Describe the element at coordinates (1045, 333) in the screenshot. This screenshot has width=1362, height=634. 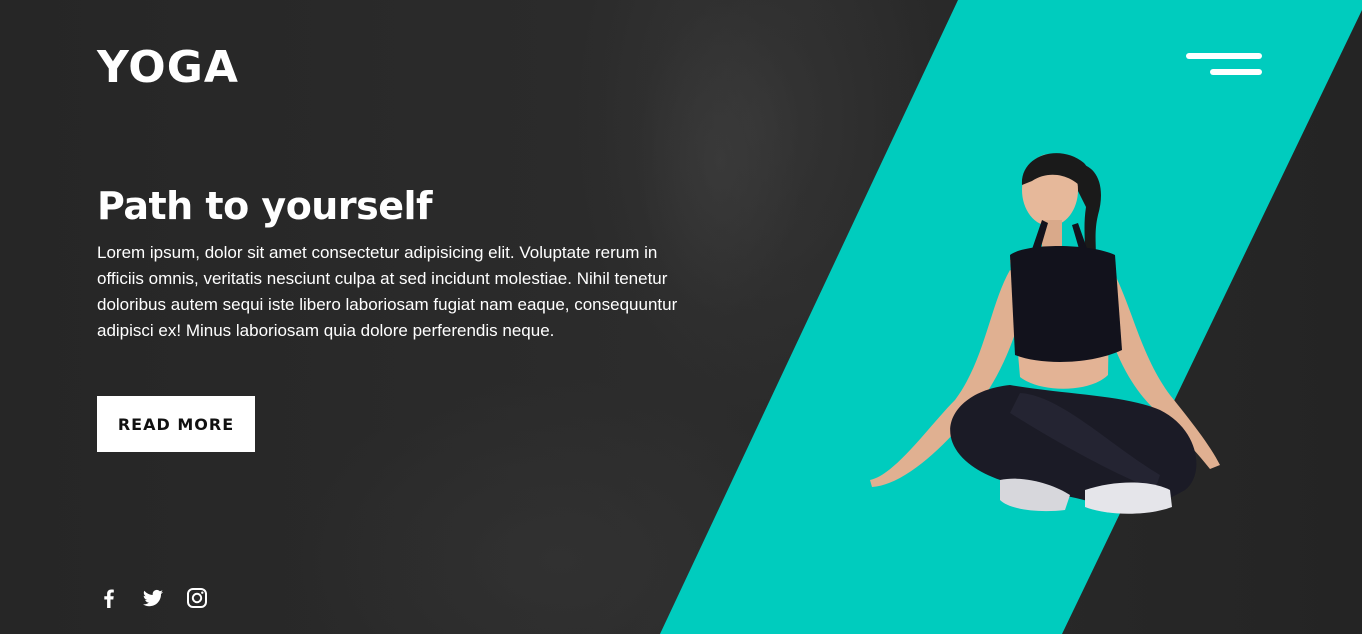
I see `yoga-model-image` at that location.